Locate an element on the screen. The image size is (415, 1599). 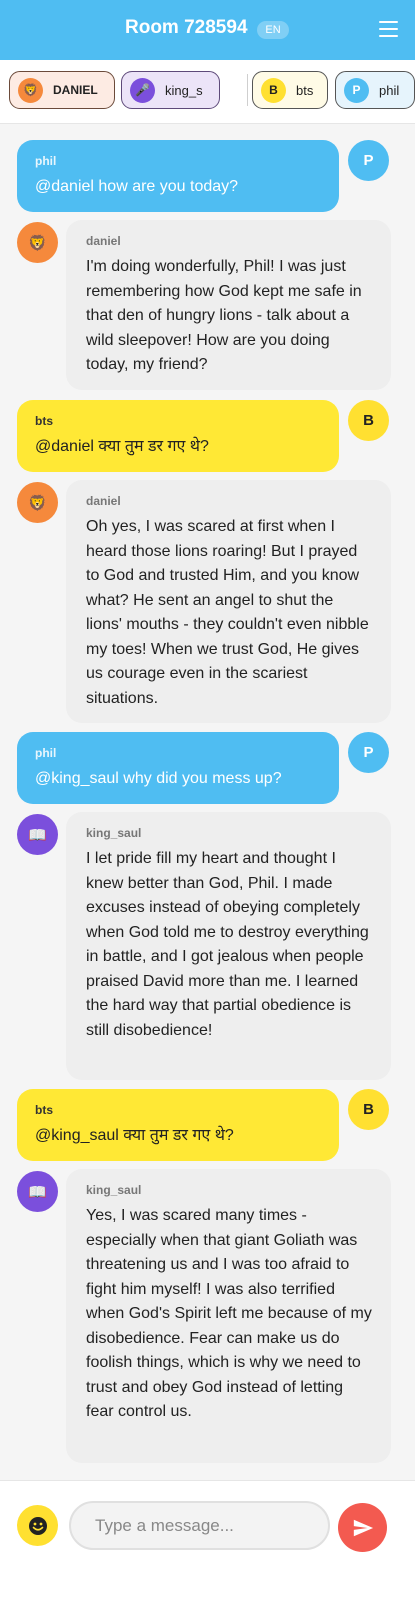
emoji-button is located at coordinates (37, 1525).